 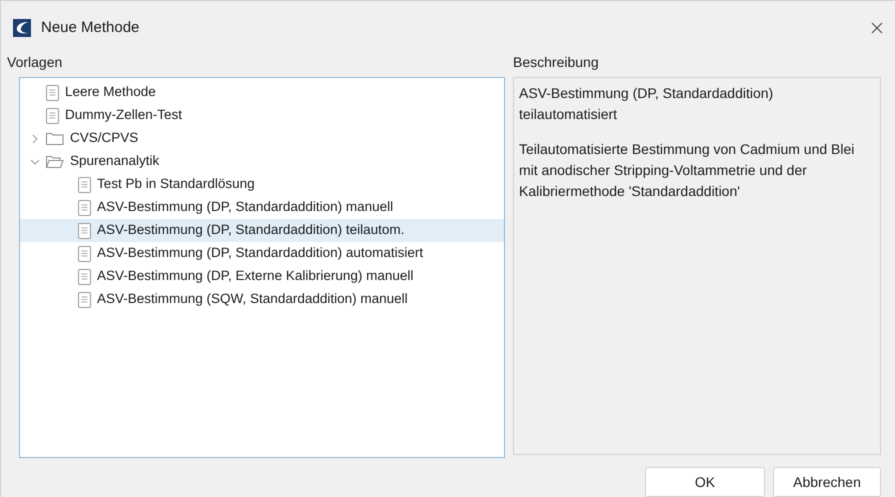 What do you see at coordinates (646, 104) in the screenshot?
I see `description-title: ASV-Bestimmung (DP, Standardaddition) teilautomatisiert` at bounding box center [646, 104].